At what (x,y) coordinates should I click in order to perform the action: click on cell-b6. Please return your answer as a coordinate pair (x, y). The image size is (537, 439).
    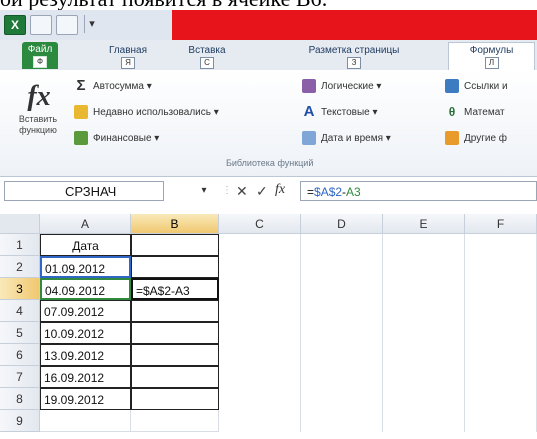
    Looking at the image, I should click on (175, 355).